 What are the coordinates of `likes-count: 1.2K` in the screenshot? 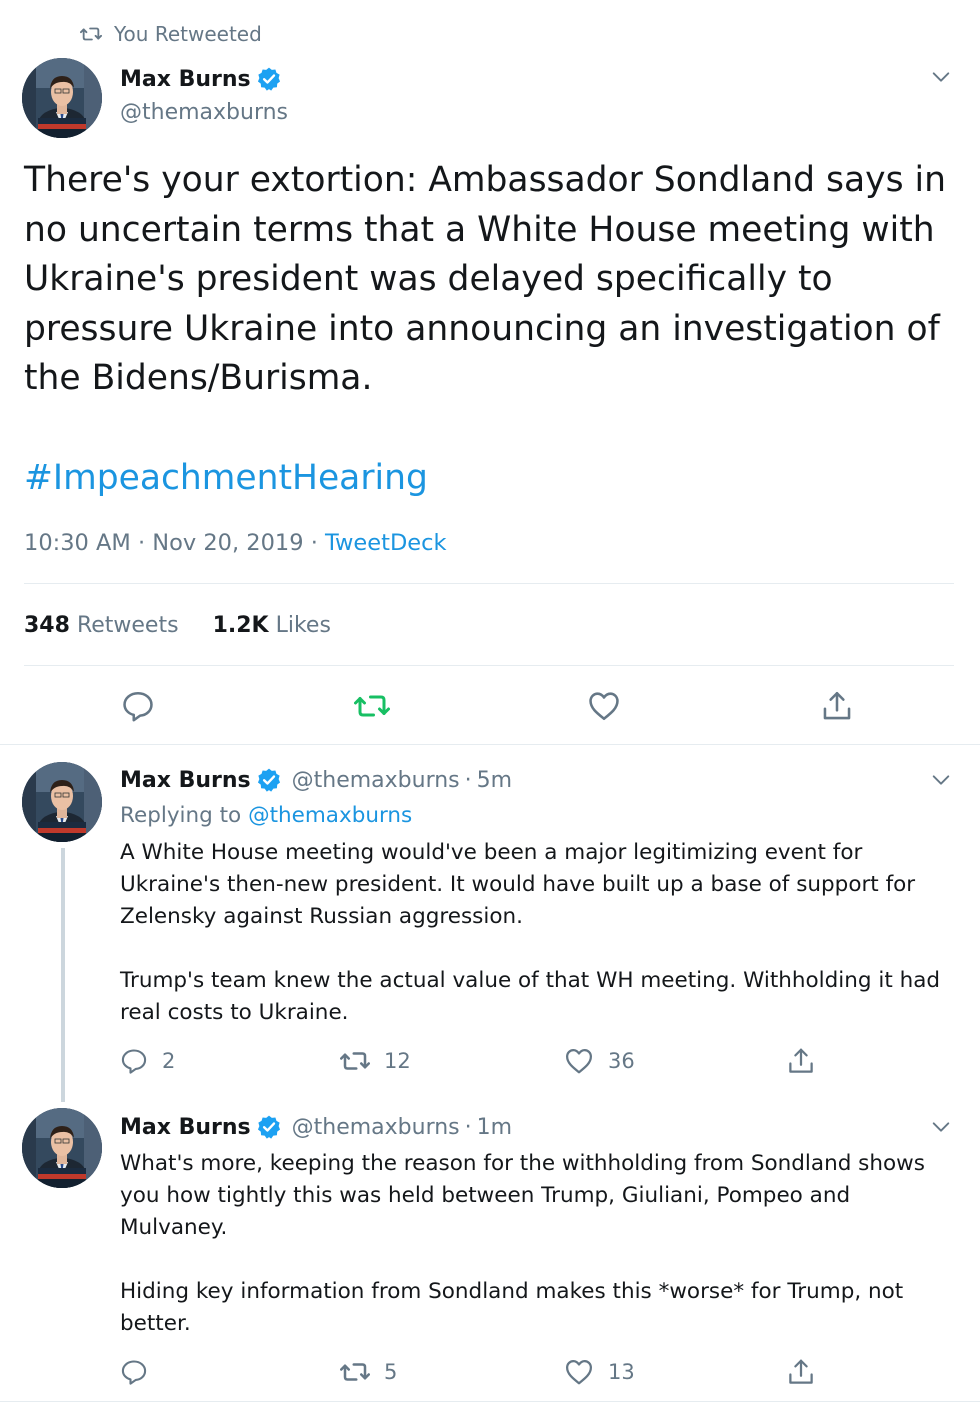 It's located at (240, 625).